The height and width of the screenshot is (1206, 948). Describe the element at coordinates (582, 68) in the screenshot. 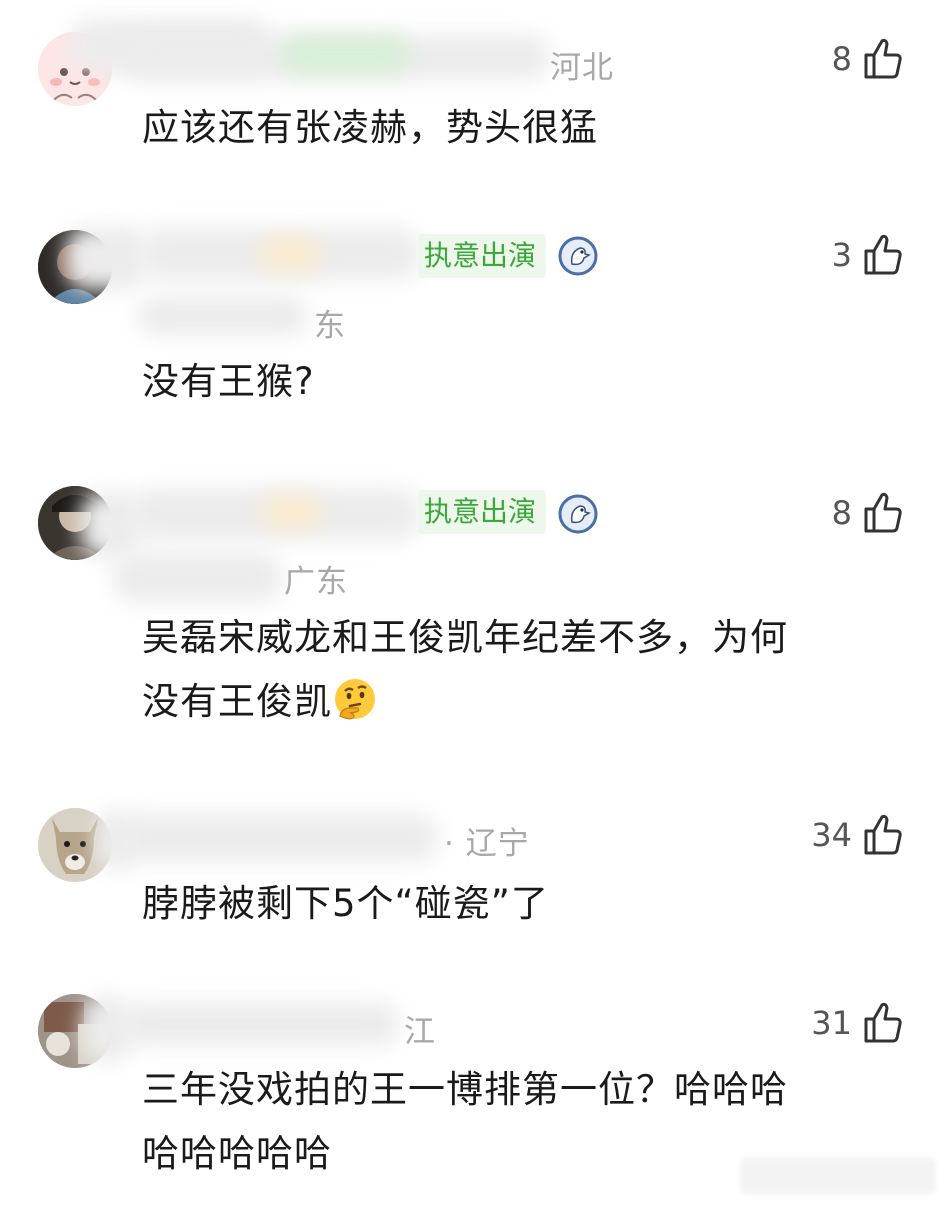

I see `location-label: 河北` at that location.